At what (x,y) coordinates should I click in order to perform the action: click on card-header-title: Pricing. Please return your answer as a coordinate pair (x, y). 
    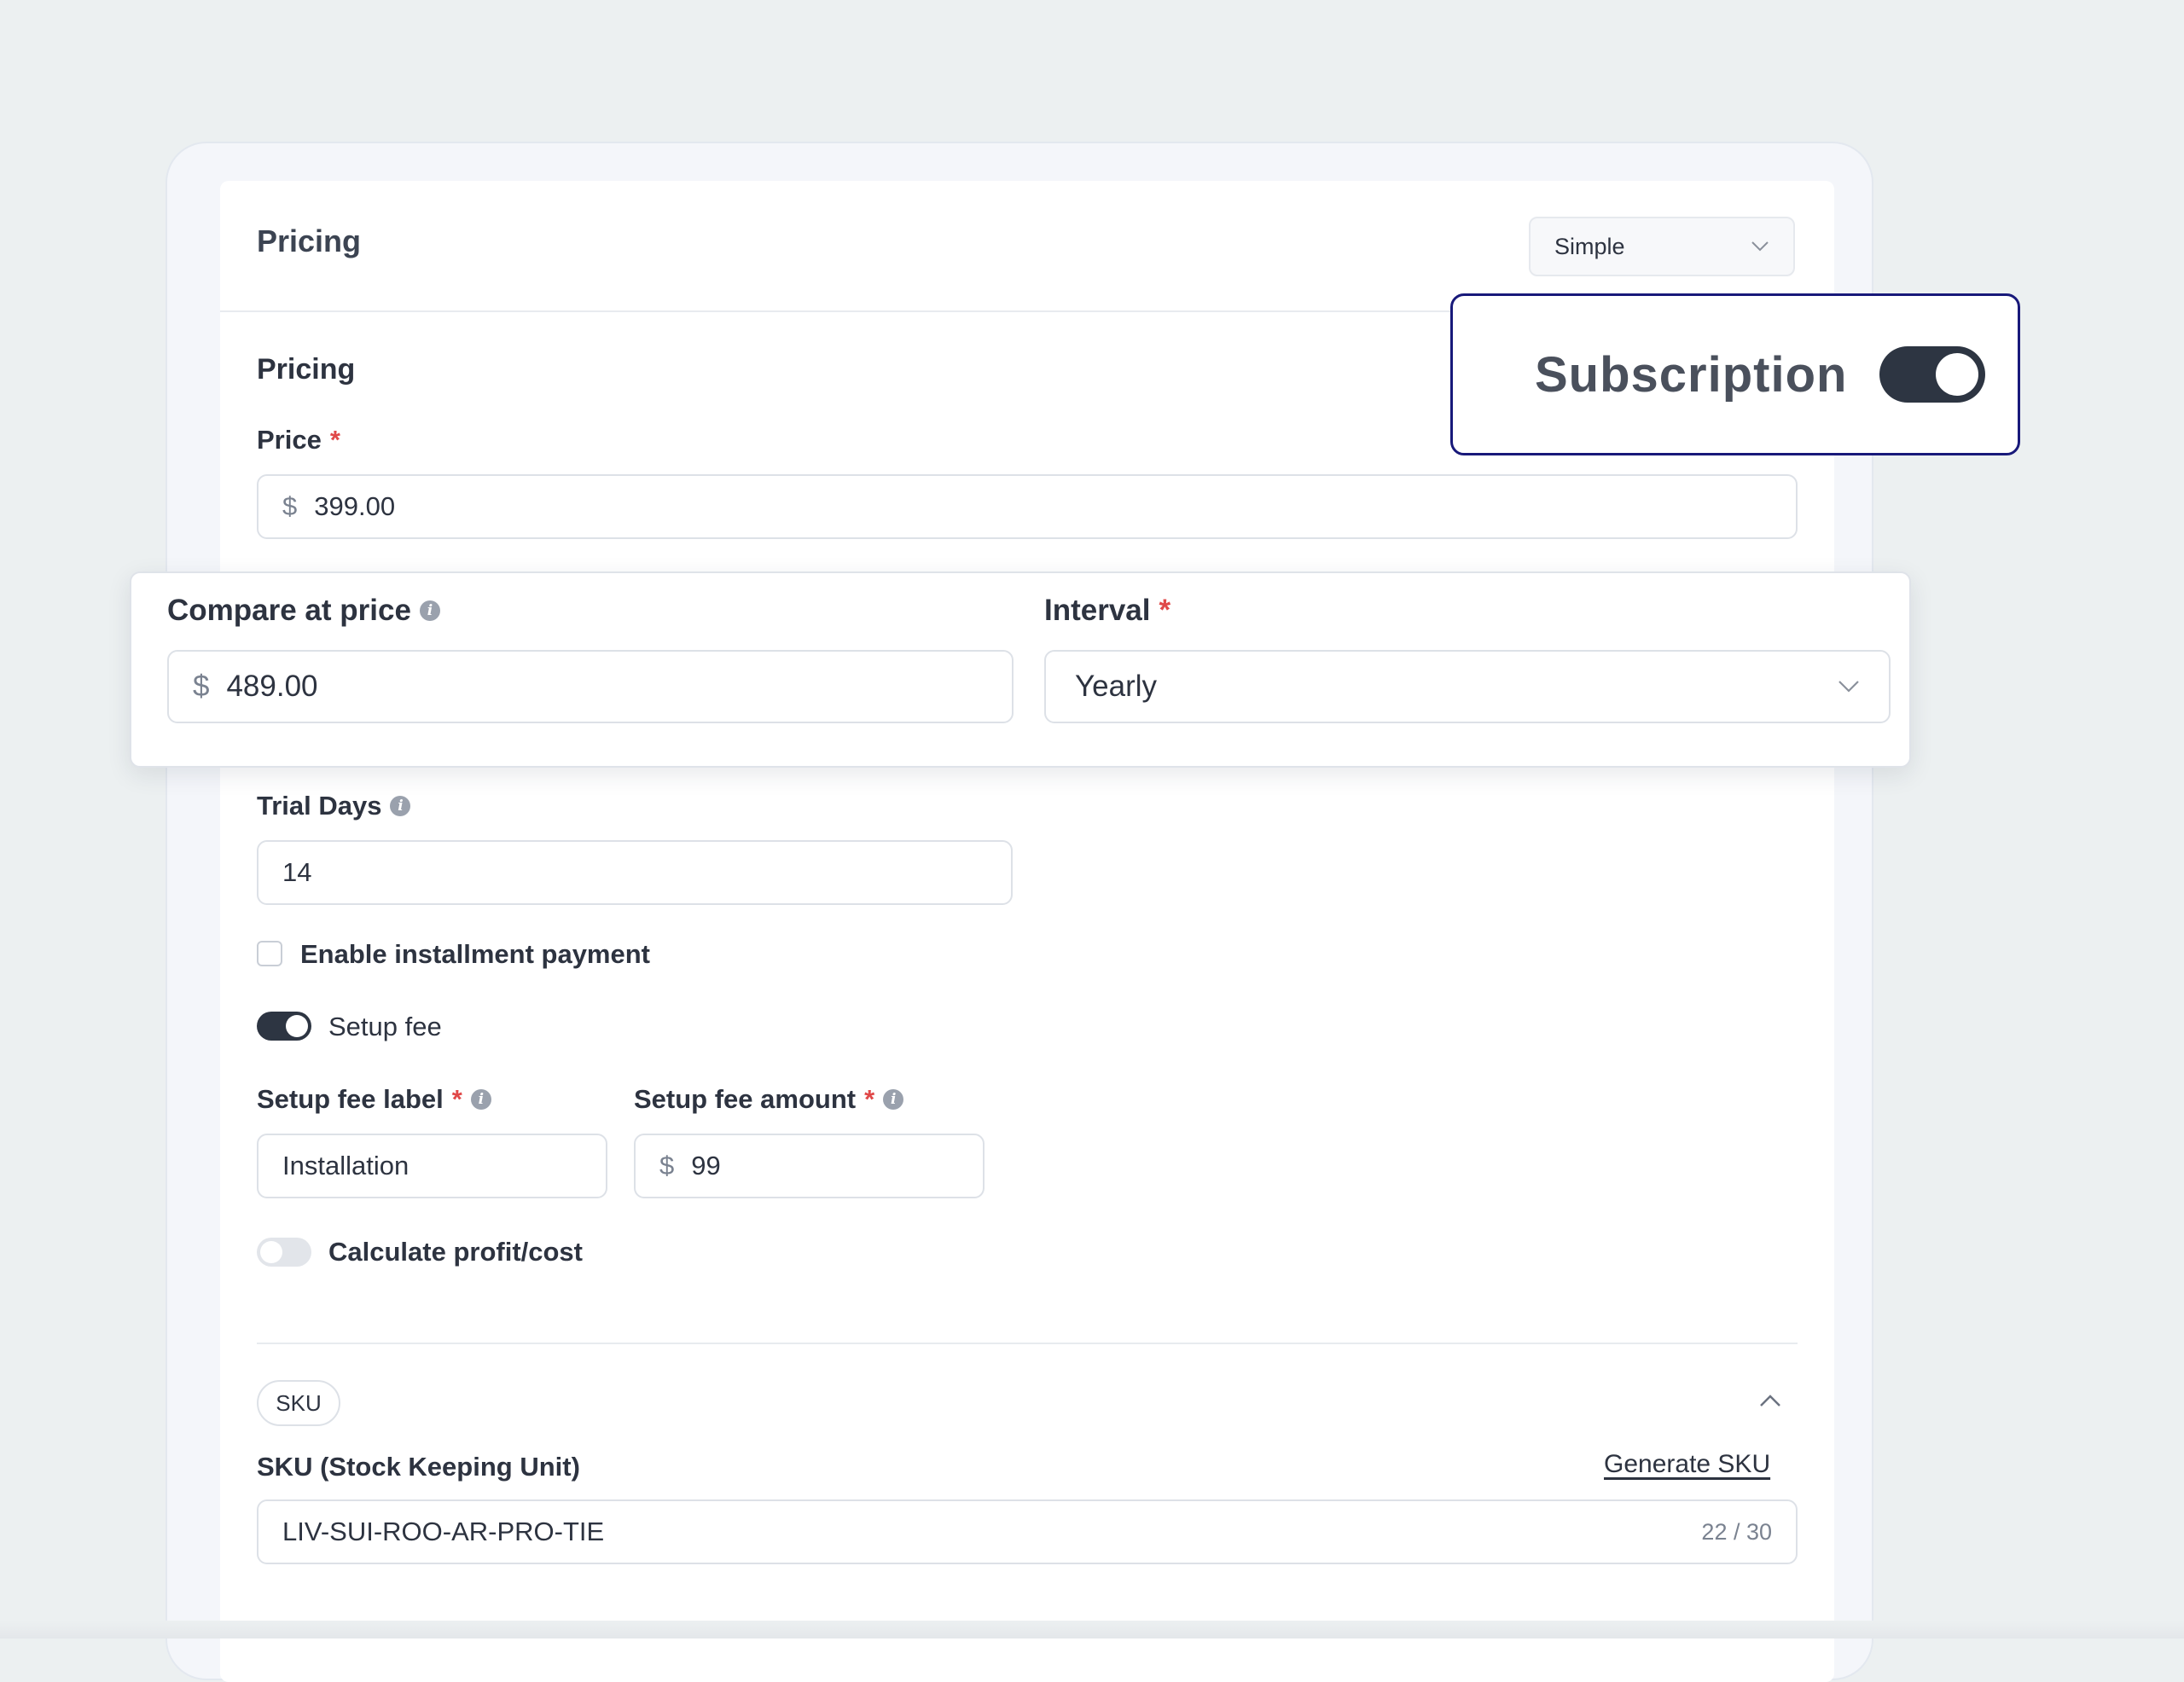
    Looking at the image, I should click on (309, 240).